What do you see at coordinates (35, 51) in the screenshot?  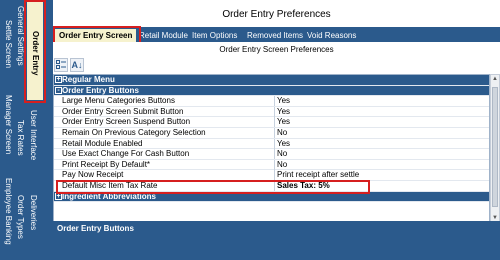 I see `side-tab-highlight` at bounding box center [35, 51].